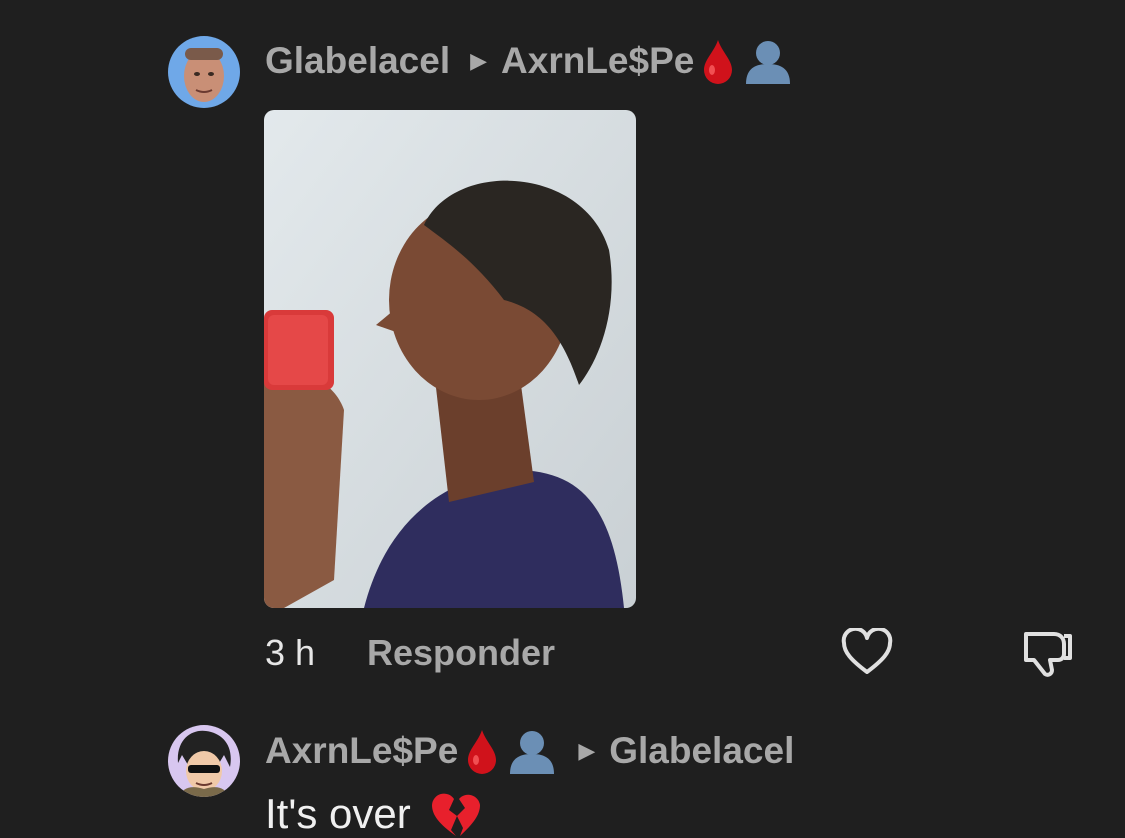 This screenshot has height=838, width=1125. What do you see at coordinates (204, 72) in the screenshot?
I see `avatar-glabelacel` at bounding box center [204, 72].